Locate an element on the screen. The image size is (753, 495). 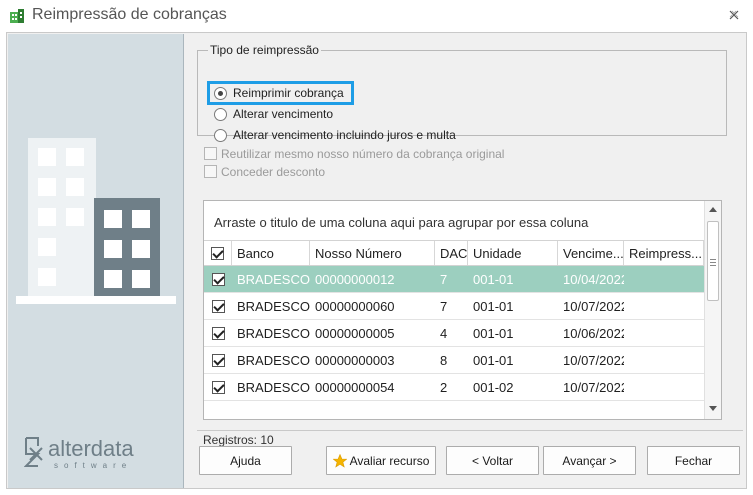
radio-reprint: Reimprimir cobrança is located at coordinates (279, 93).